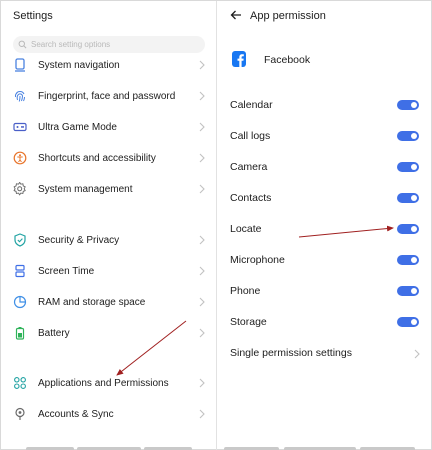 The width and height of the screenshot is (432, 450). What do you see at coordinates (287, 60) in the screenshot?
I see `app-name: Facebook` at bounding box center [287, 60].